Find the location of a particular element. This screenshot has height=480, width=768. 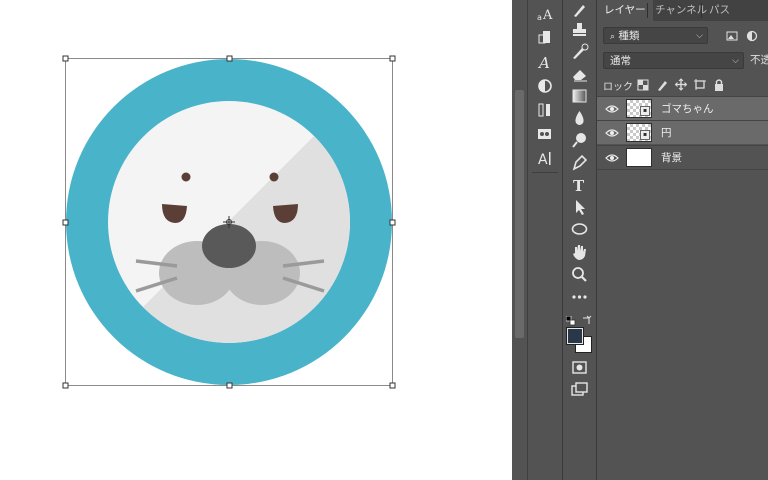

zoom-icon is located at coordinates (579, 274).